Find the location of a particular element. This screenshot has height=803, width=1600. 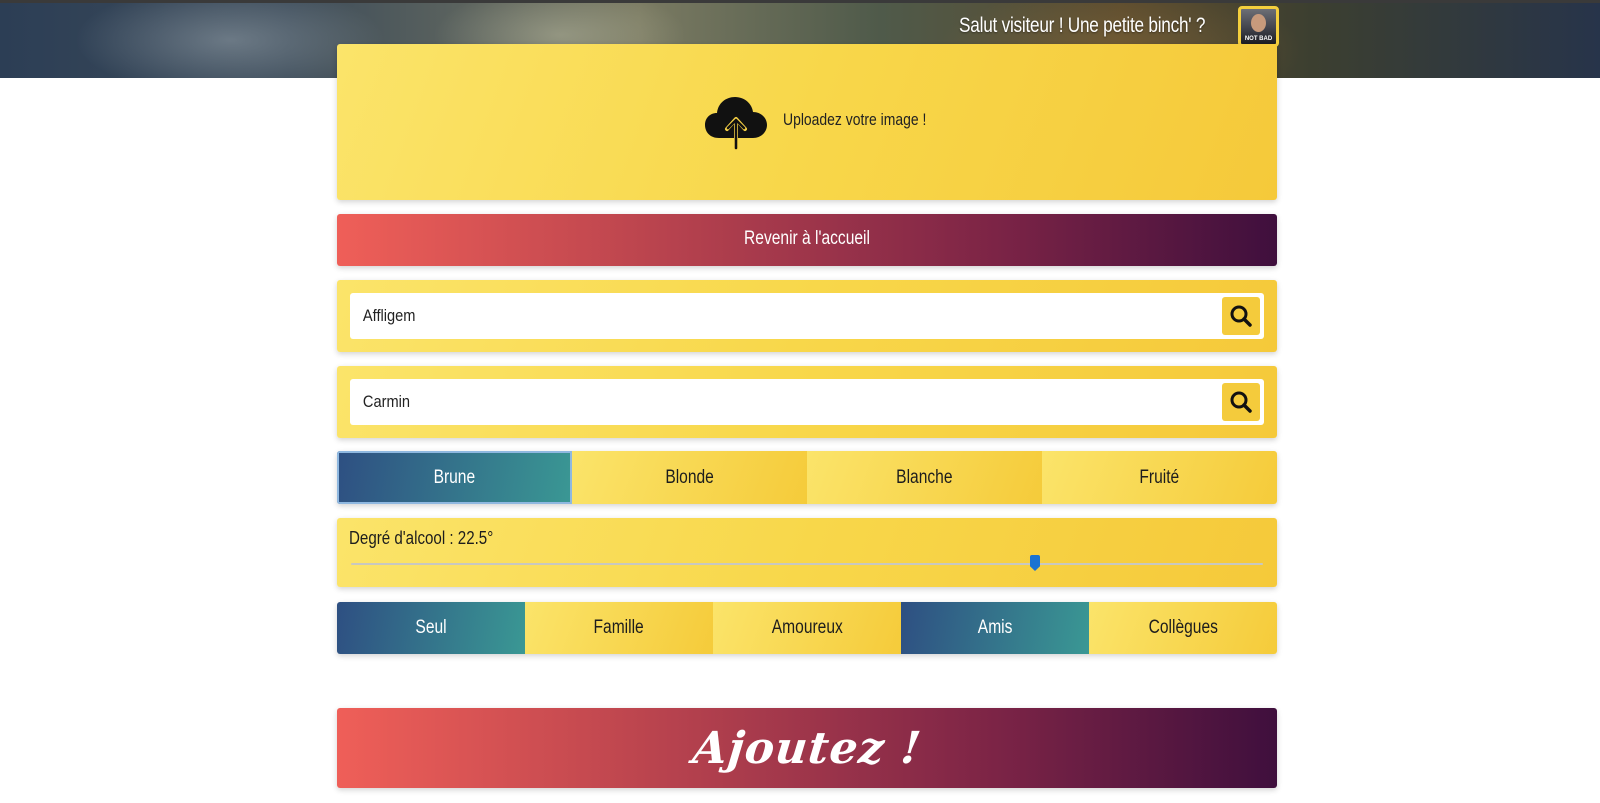

audience-label: Seul is located at coordinates (431, 627).